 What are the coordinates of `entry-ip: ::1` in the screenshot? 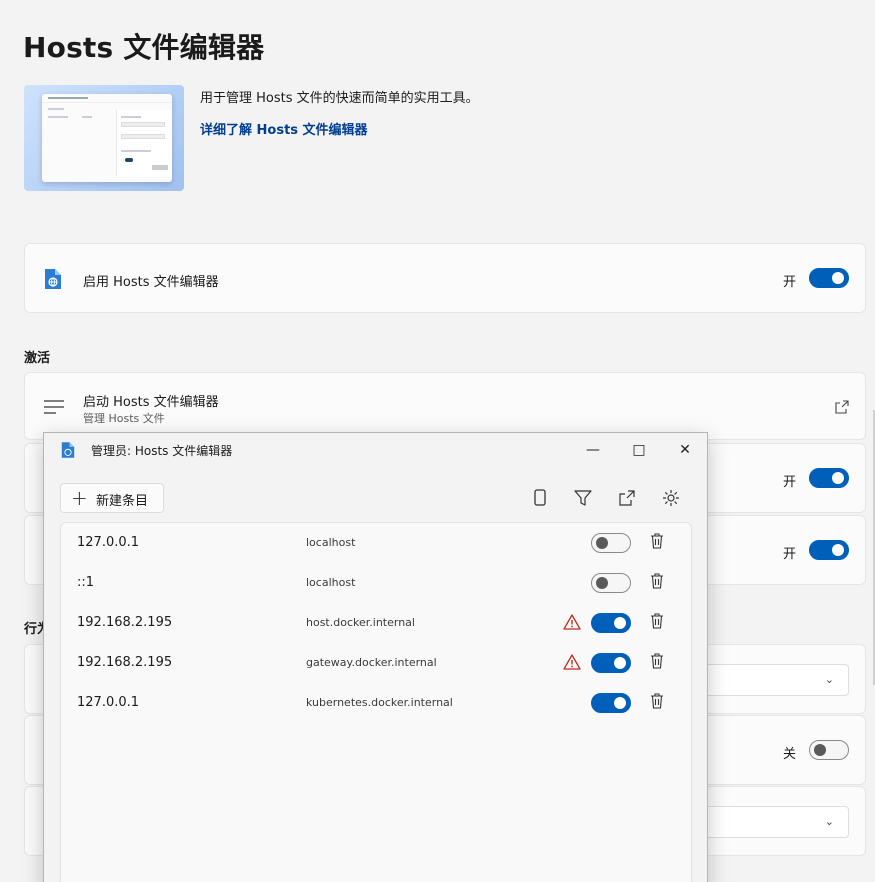 It's located at (86, 582).